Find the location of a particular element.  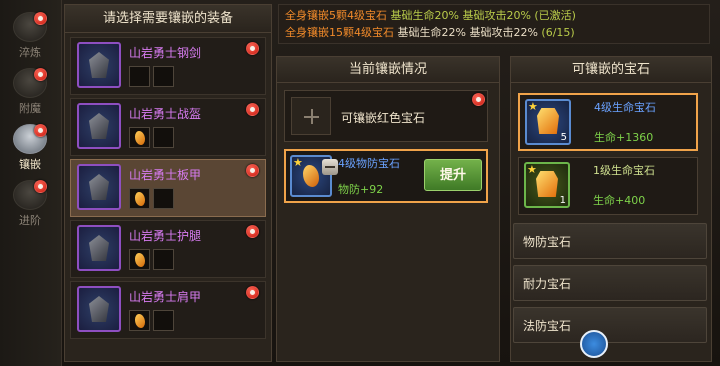

gem-icon: ★ 5 is located at coordinates (548, 122).